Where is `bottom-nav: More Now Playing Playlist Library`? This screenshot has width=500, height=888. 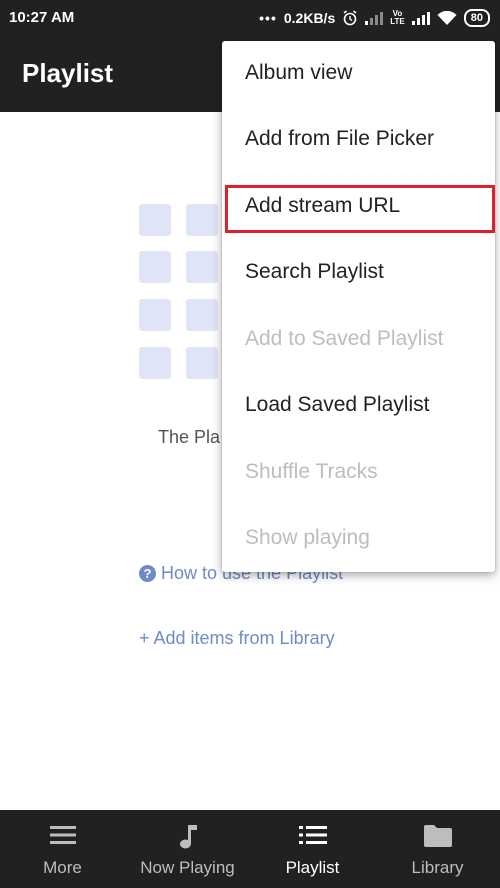 bottom-nav: More Now Playing Playlist Library is located at coordinates (250, 849).